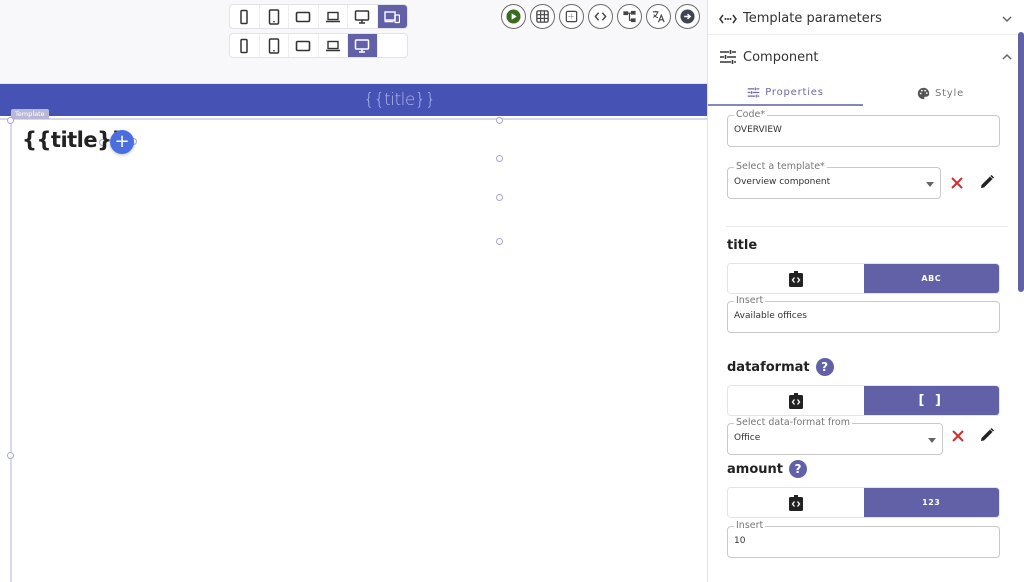  Describe the element at coordinates (758, 130) in the screenshot. I see `code-field-value: OVERVIEW` at that location.